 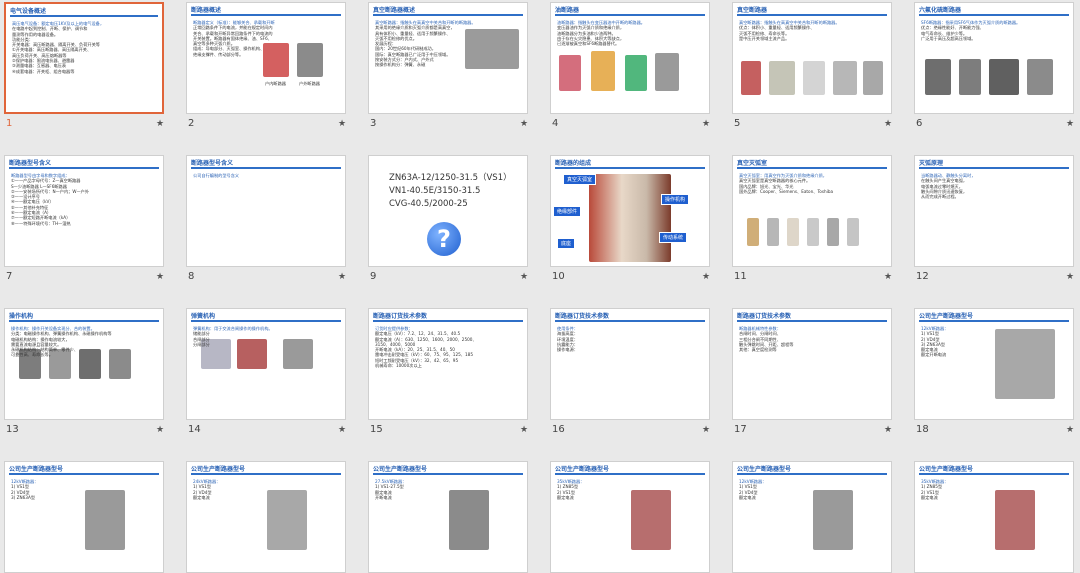 What do you see at coordinates (444, 239) in the screenshot?
I see `question-mark-icon: ?` at bounding box center [444, 239].